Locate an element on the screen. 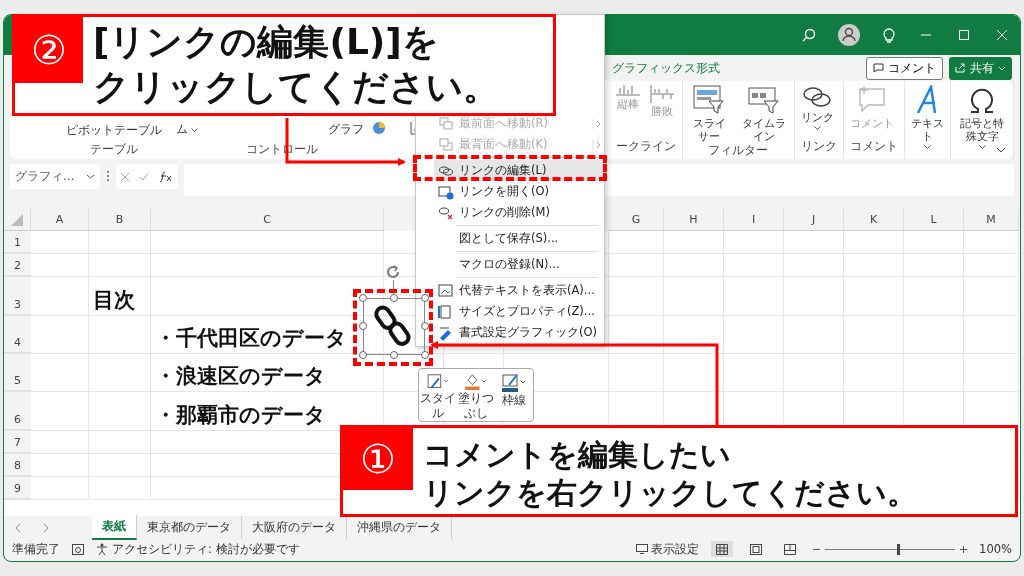 The height and width of the screenshot is (576, 1024). table-cell: ・那覇市のデータ is located at coordinates (267, 411).